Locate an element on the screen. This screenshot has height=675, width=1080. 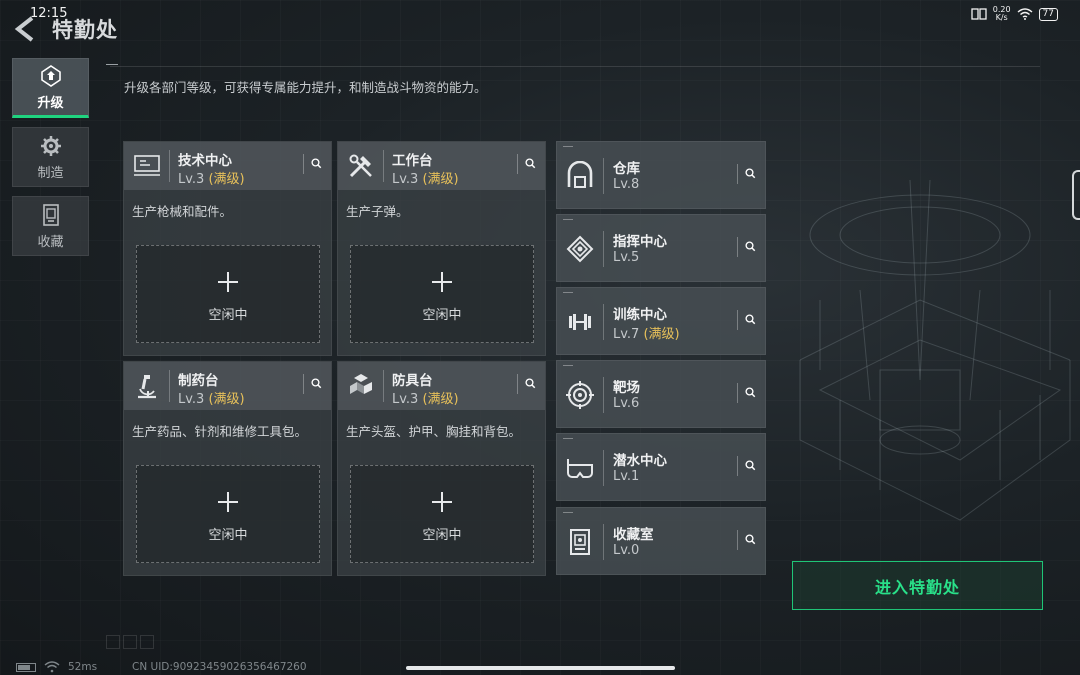
enter-special-ops-button: 进入特勤处 is located at coordinates (917, 585).